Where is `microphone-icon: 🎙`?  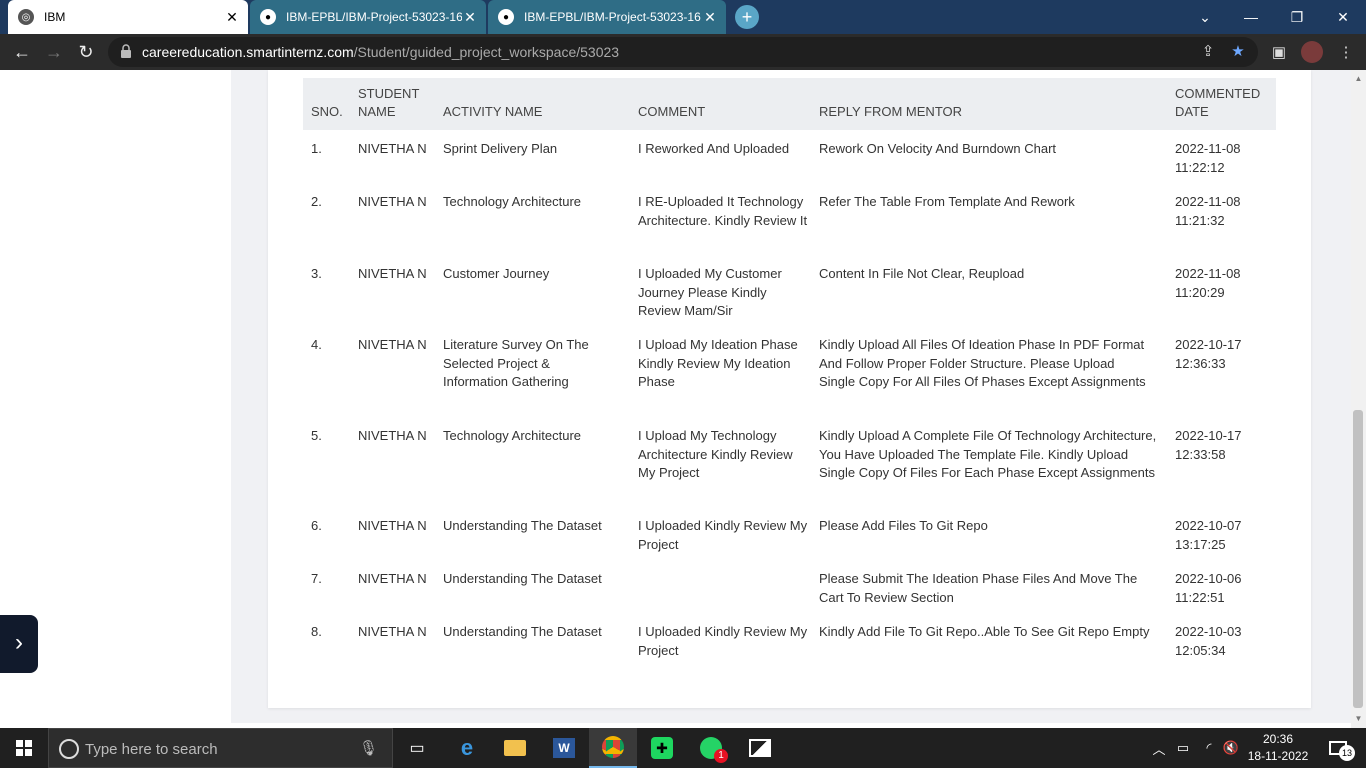
microphone-icon: 🎙 is located at coordinates (368, 748).